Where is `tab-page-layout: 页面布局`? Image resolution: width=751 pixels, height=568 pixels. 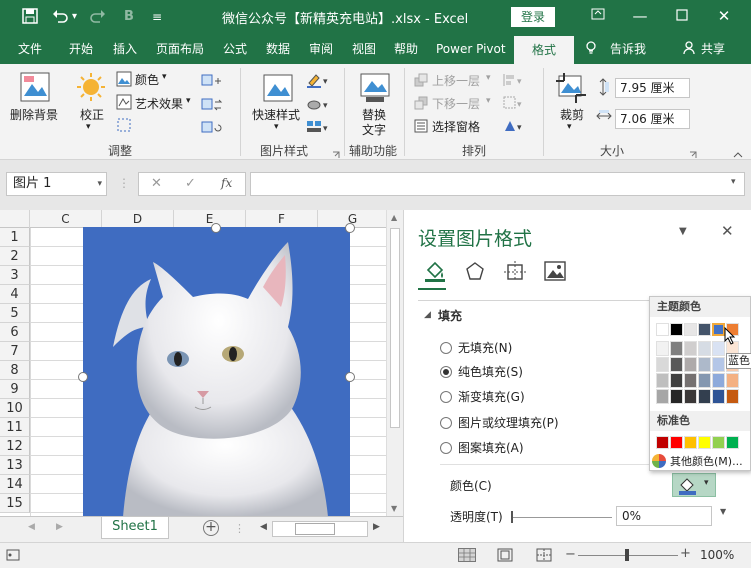 tab-page-layout: 页面布局 is located at coordinates (180, 49).